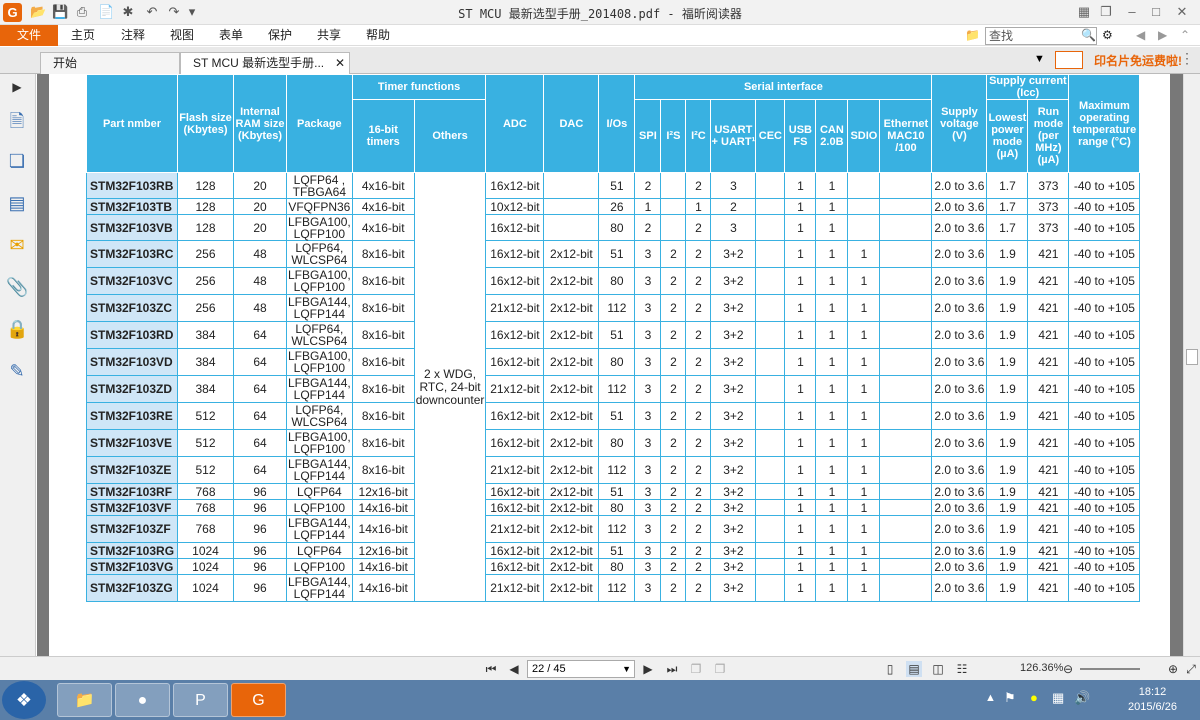  What do you see at coordinates (1010, 698) in the screenshot?
I see `tray-flag-icon: ⚑` at bounding box center [1010, 698].